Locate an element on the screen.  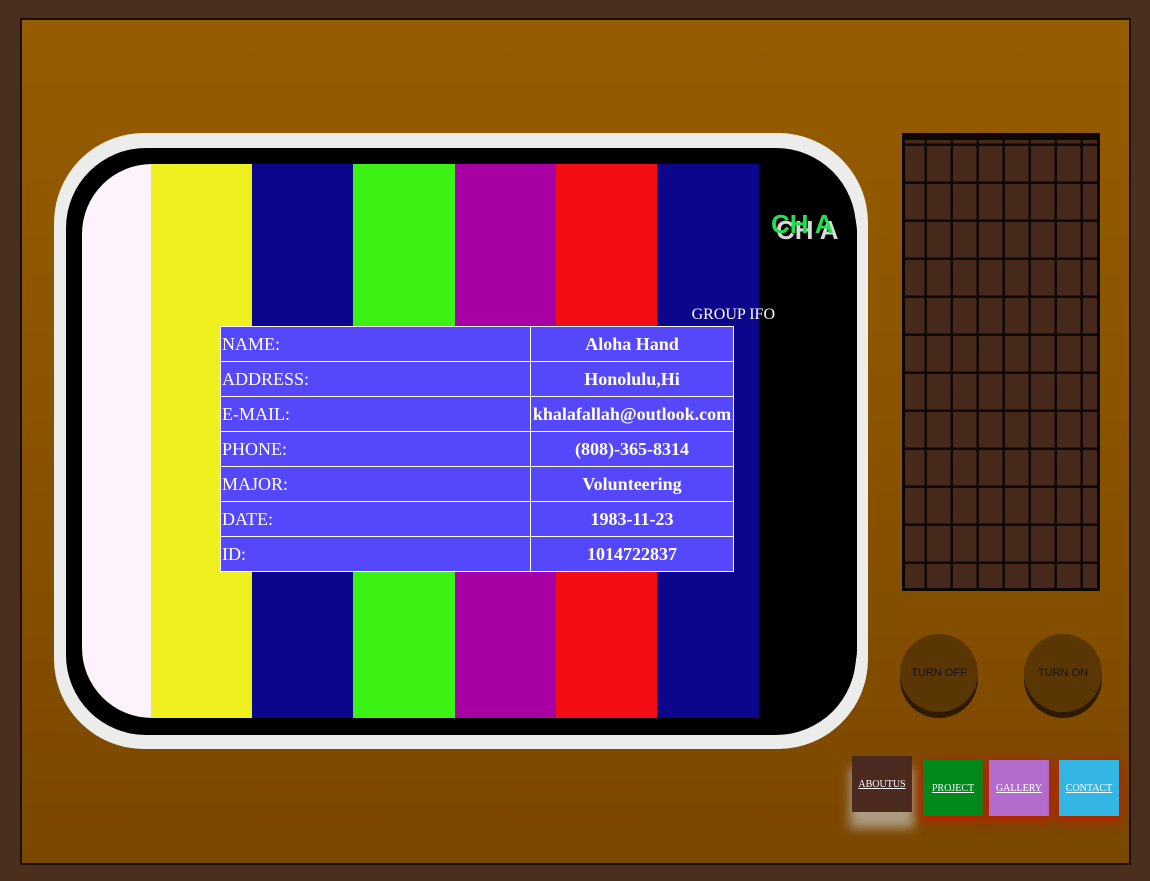
email-label: E-MAIL: is located at coordinates (375, 414).